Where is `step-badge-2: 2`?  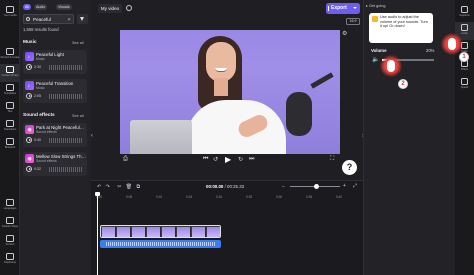 step-badge-2: 2 is located at coordinates (403, 84).